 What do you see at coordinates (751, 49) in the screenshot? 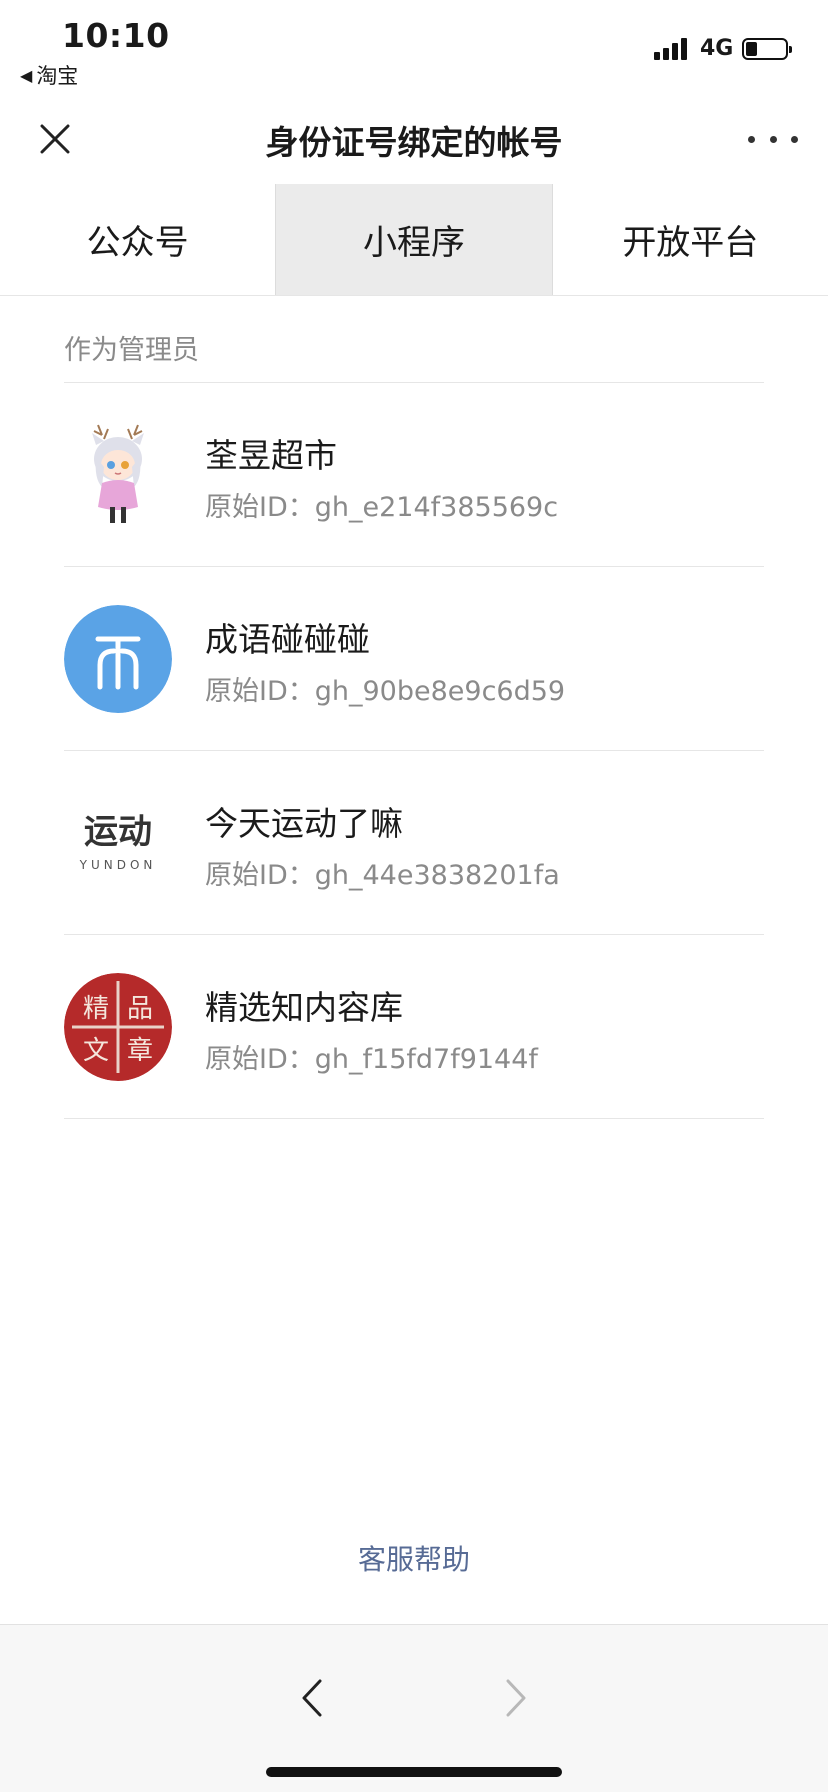
I see `battery-fill` at bounding box center [751, 49].